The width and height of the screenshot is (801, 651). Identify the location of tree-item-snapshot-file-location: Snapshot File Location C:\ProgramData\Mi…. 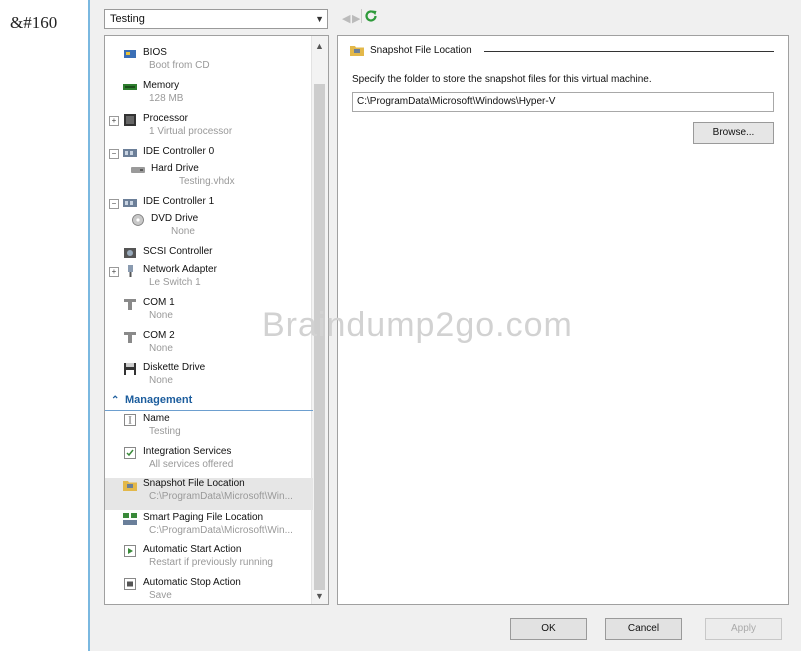
(209, 494).